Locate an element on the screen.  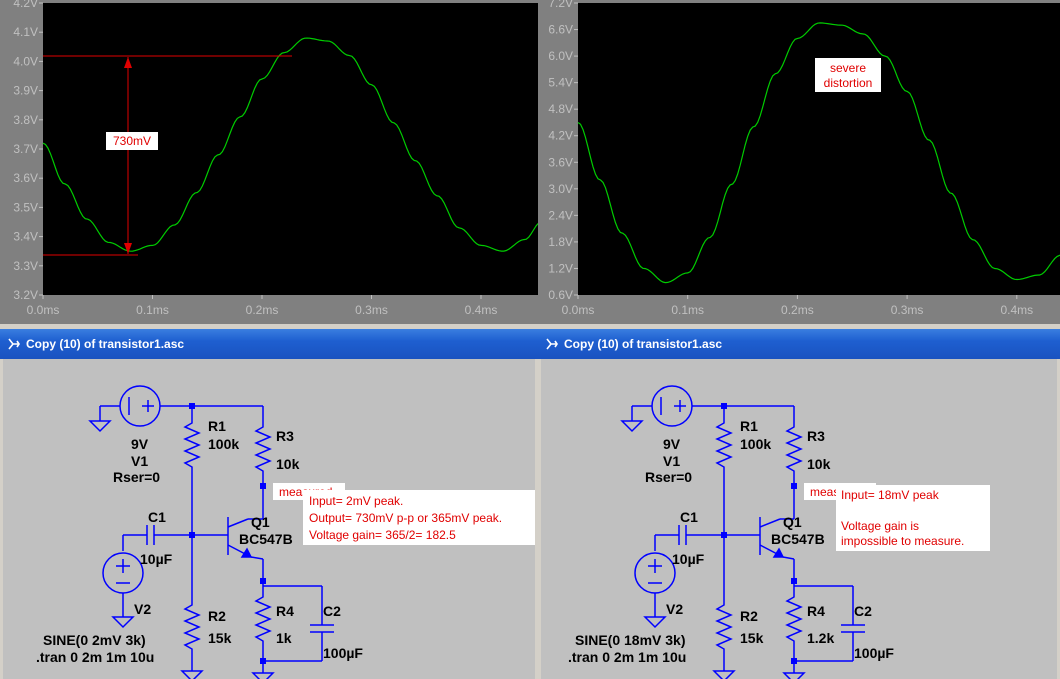
r4-value: 1.2k is located at coordinates (820, 638).